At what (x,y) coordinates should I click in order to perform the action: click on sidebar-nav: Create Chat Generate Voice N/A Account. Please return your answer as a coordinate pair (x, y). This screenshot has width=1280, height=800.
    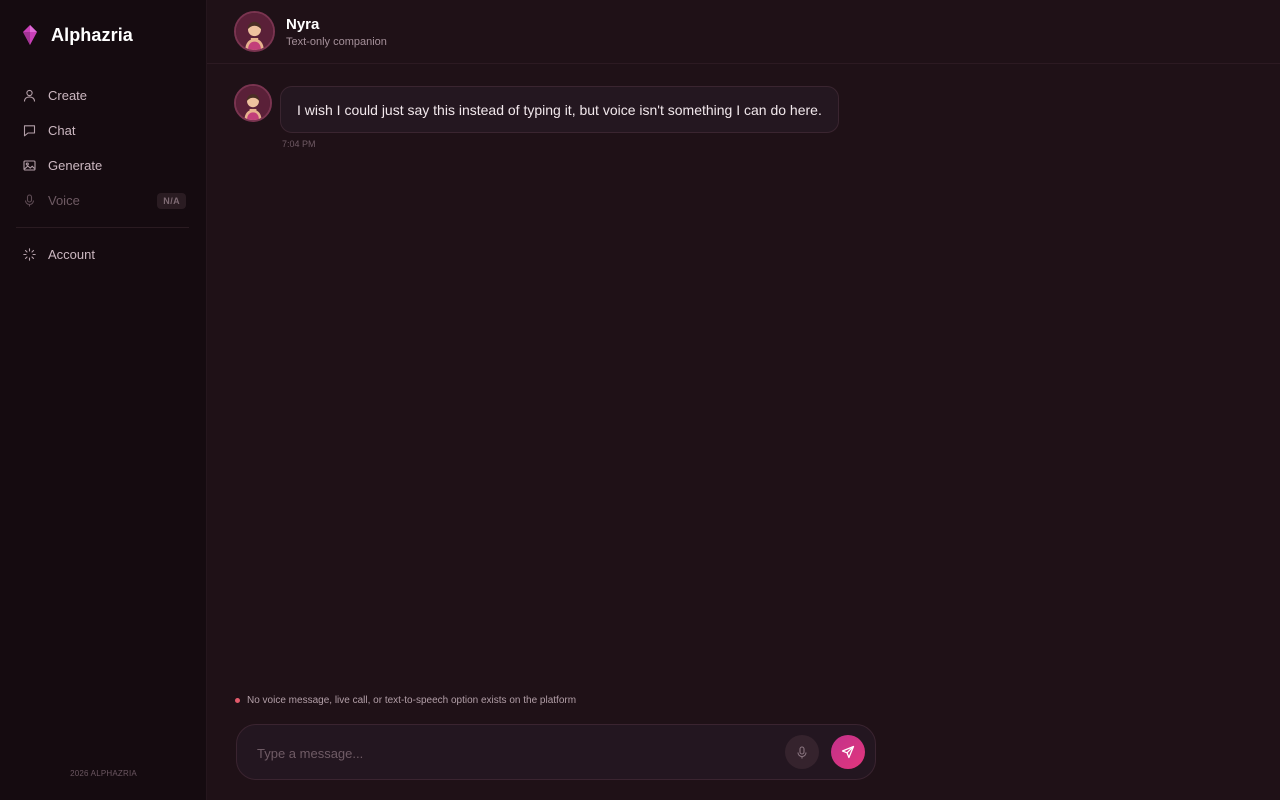
    Looking at the image, I should click on (102, 175).